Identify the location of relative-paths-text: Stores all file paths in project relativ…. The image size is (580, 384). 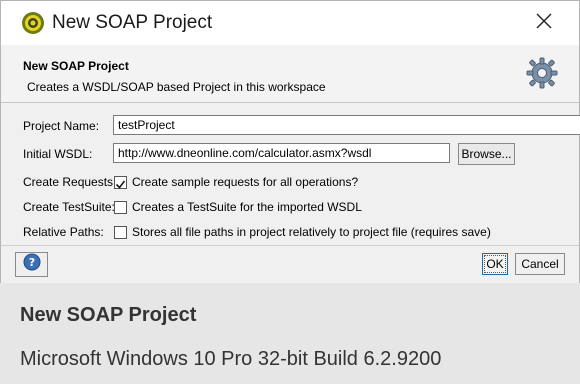
(311, 232).